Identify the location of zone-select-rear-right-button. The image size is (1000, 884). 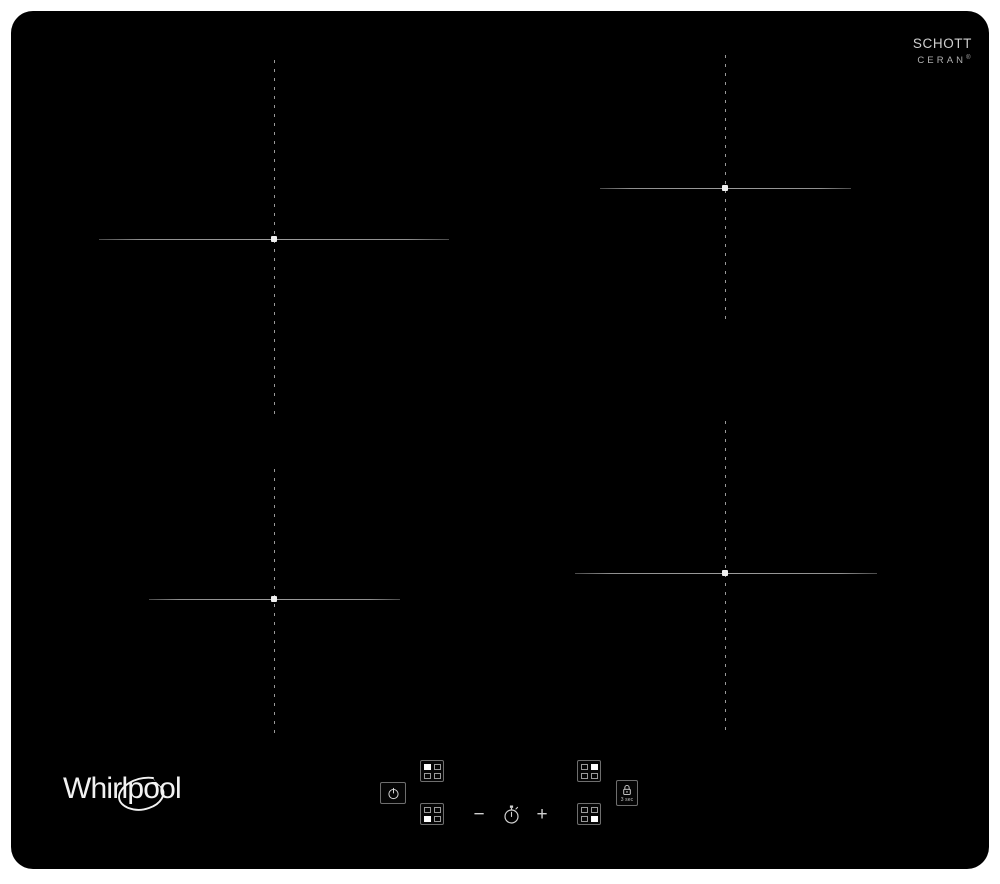
(589, 771).